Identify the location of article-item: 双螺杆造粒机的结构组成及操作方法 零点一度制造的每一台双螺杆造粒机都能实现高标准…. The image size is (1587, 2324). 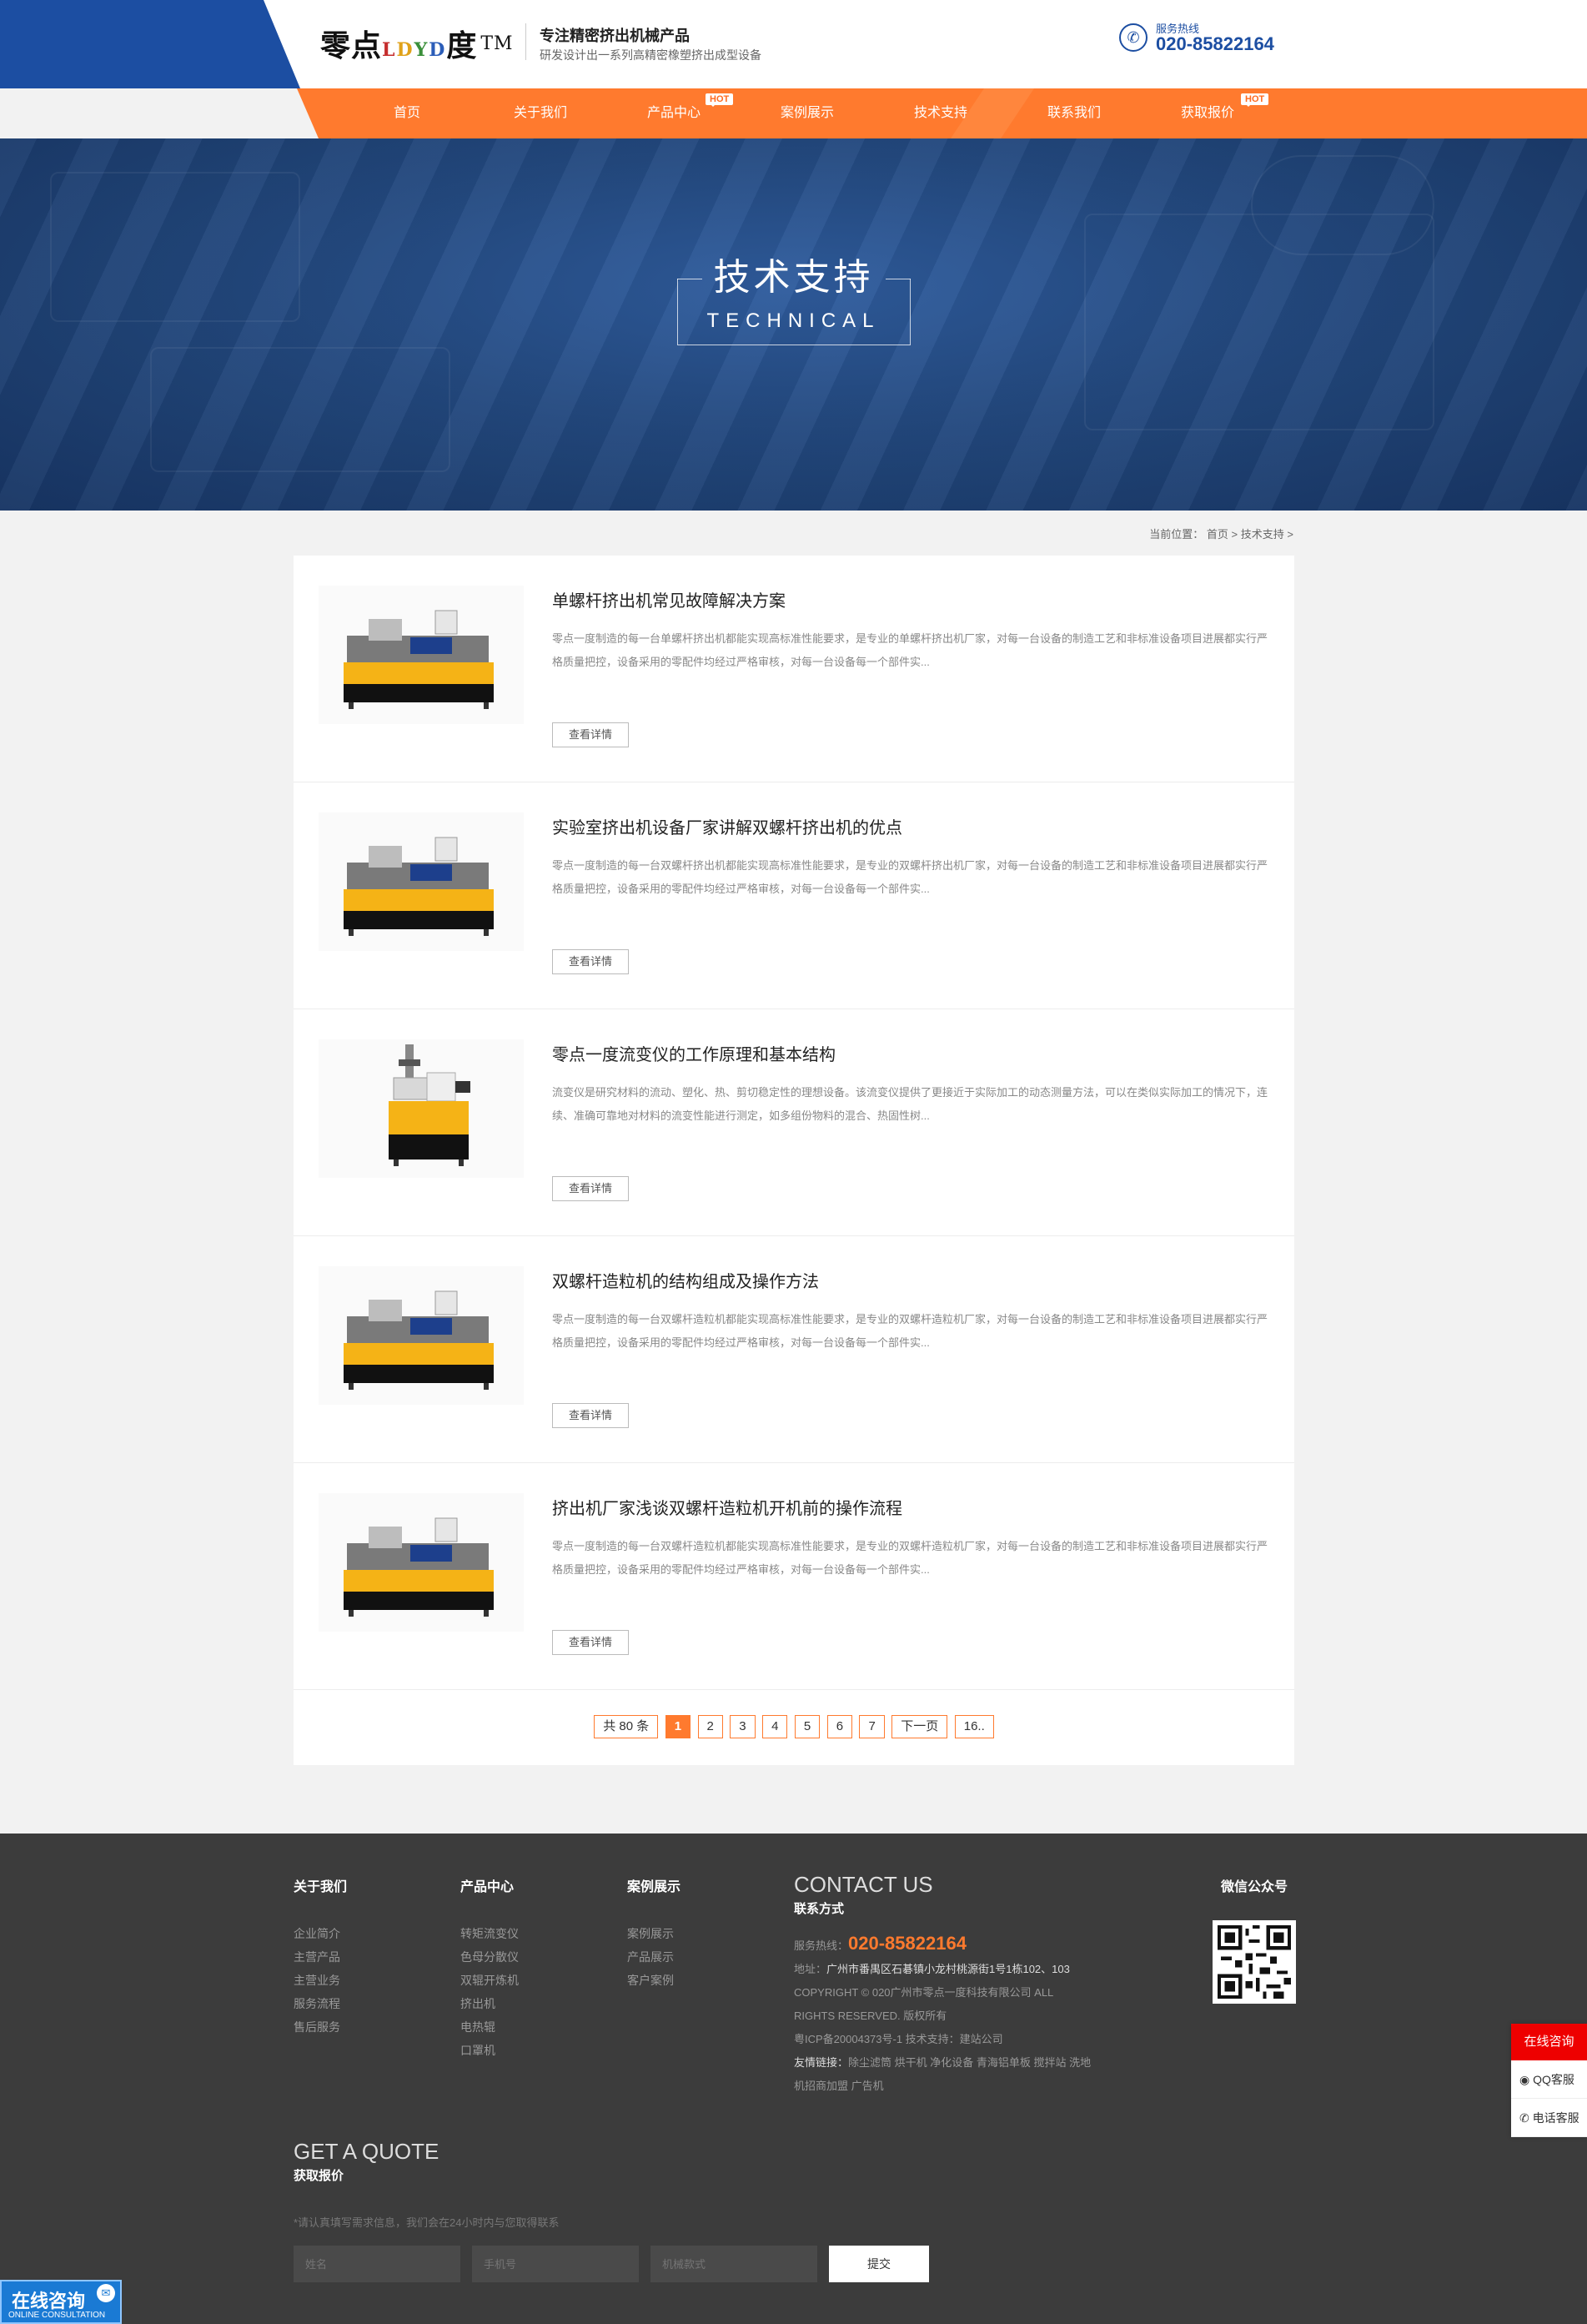
(794, 1349).